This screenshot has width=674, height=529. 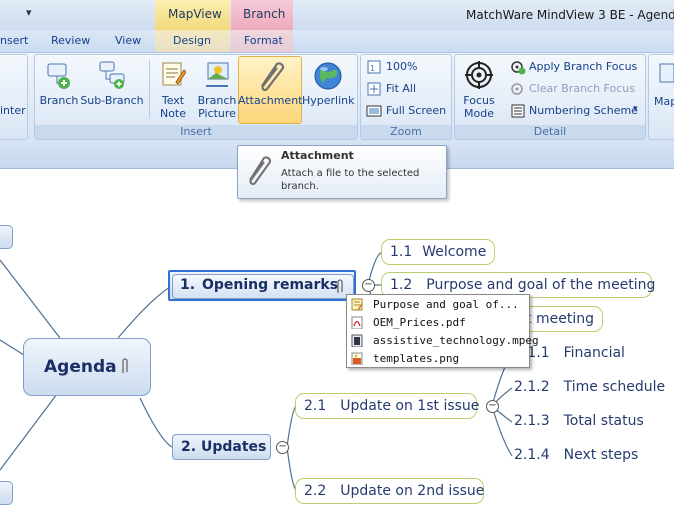 I want to click on subtopic-total-status-label: Total status, so click(x=603, y=421).